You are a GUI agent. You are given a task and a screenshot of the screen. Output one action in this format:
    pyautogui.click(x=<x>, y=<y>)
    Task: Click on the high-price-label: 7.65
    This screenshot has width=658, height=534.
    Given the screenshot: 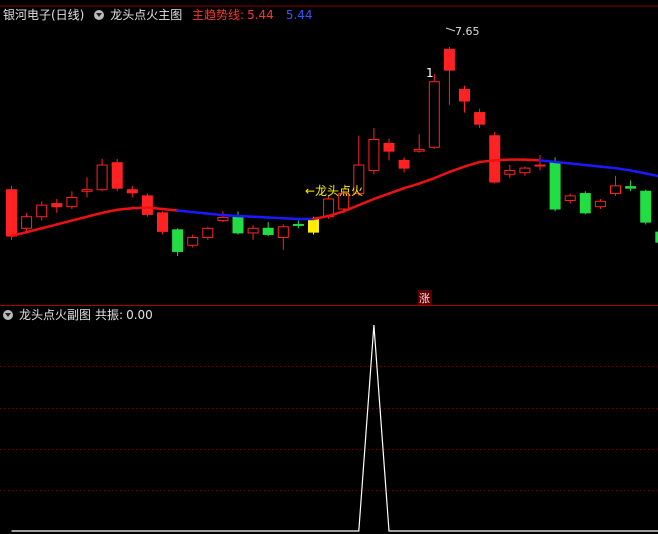 What is the action you would take?
    pyautogui.click(x=467, y=31)
    